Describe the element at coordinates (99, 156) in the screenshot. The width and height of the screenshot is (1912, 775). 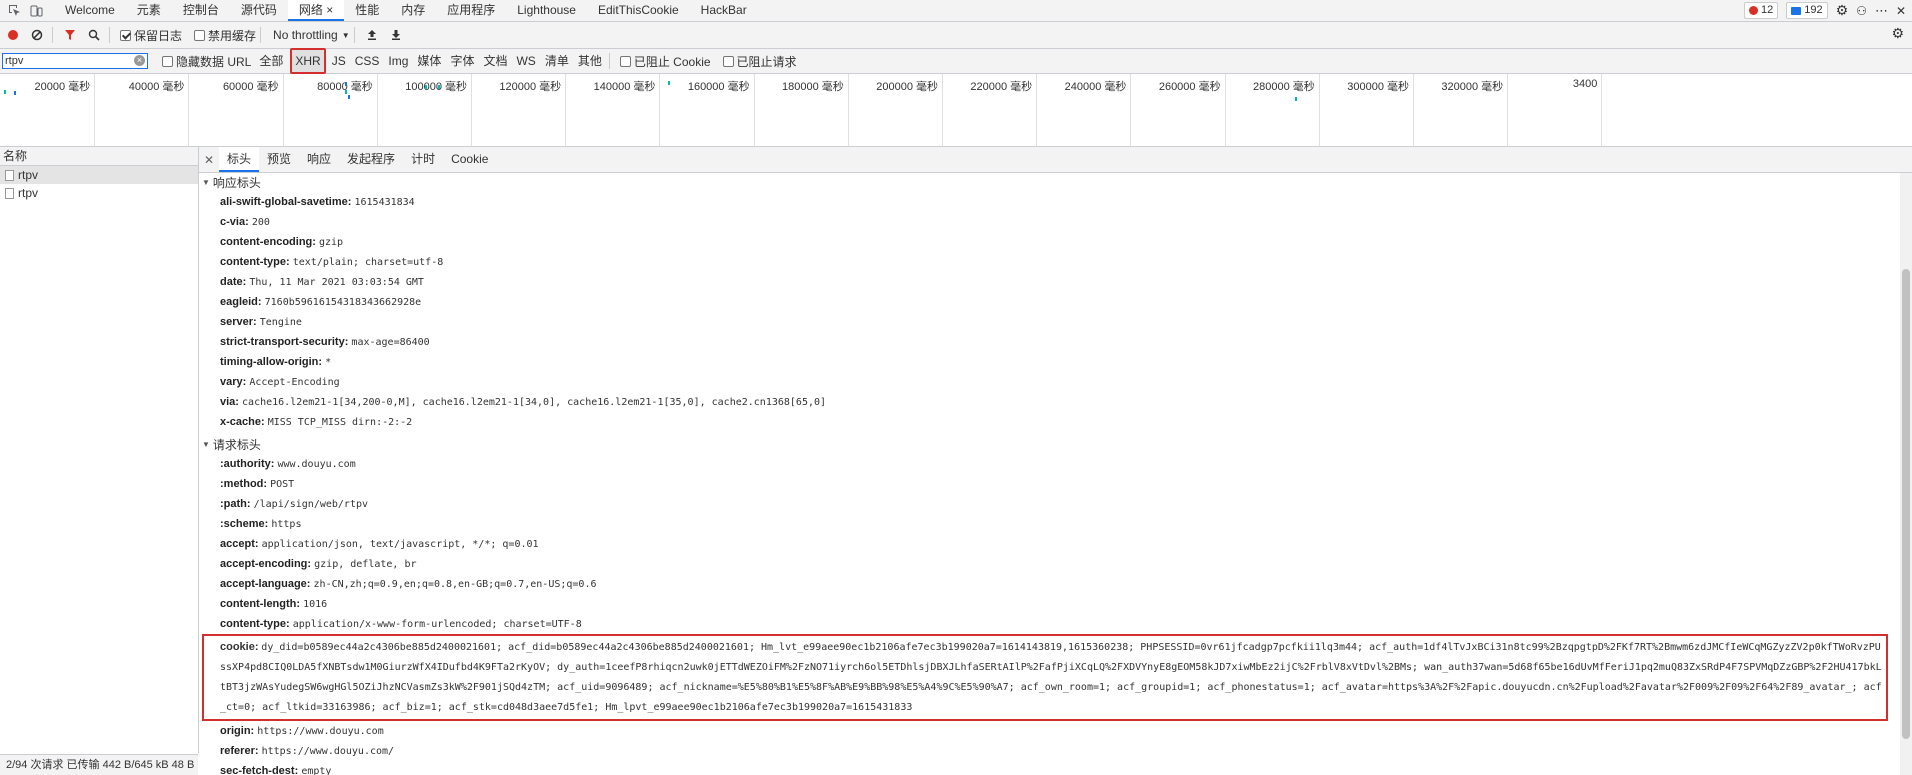
I see `name-column-header: 名称` at that location.